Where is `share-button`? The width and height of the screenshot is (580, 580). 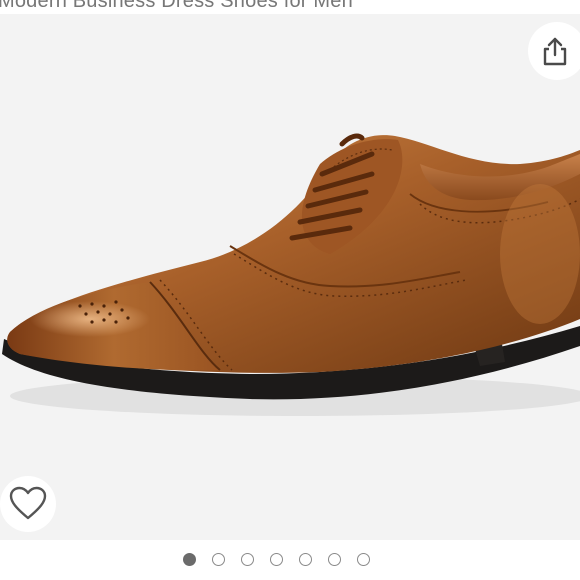
share-button is located at coordinates (554, 51).